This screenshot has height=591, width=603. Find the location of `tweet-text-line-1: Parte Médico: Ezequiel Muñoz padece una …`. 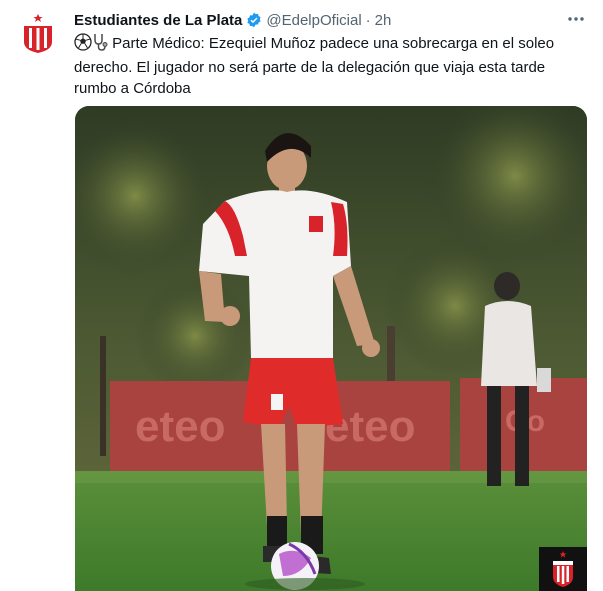

tweet-text-line-1: Parte Médico: Ezequiel Muñoz padece una … is located at coordinates (330, 45).